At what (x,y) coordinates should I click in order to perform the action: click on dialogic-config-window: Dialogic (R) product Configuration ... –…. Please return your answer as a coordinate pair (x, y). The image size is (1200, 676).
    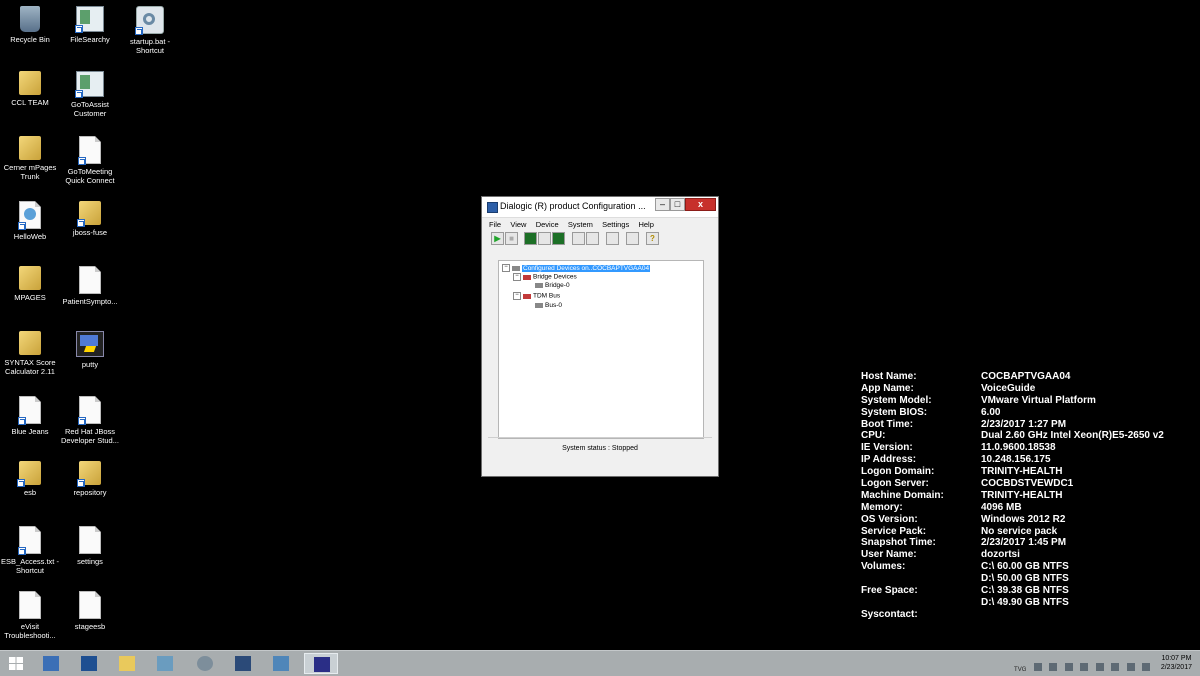
    Looking at the image, I should click on (600, 336).